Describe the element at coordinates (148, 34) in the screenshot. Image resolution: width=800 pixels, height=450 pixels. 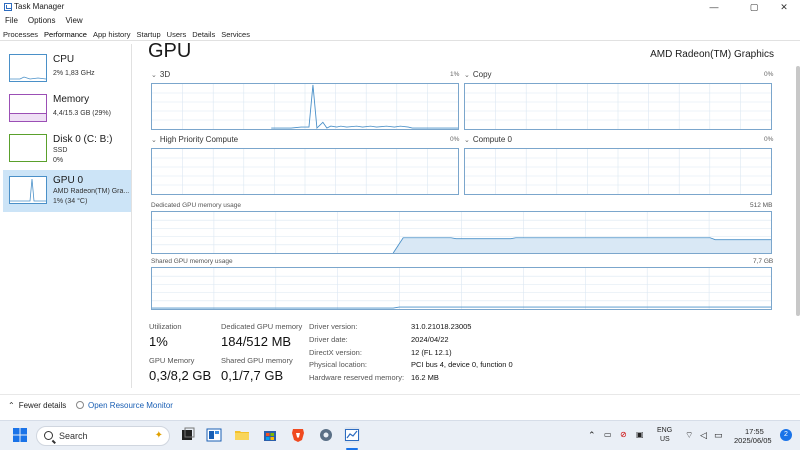
I see `tab-startup: Startup` at that location.